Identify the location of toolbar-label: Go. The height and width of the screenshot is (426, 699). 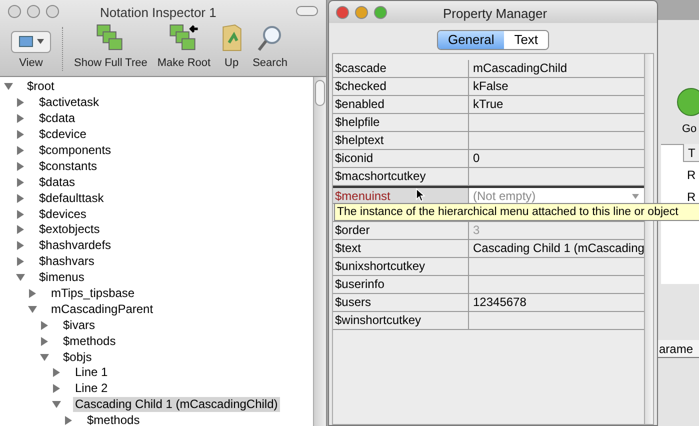
(689, 129).